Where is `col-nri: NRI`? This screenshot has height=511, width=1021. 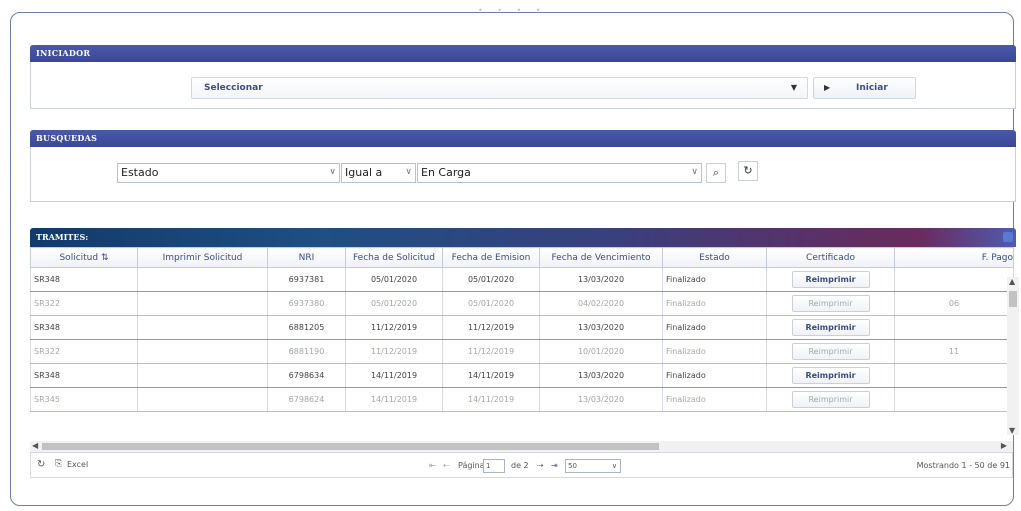 col-nri: NRI is located at coordinates (306, 257).